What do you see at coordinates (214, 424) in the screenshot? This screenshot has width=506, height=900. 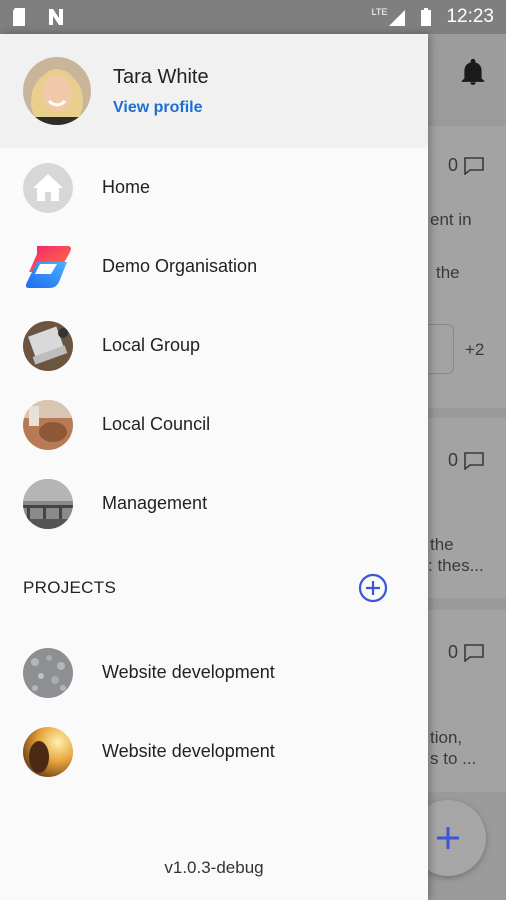 I see `menu-item-local-council: Local Council` at bounding box center [214, 424].